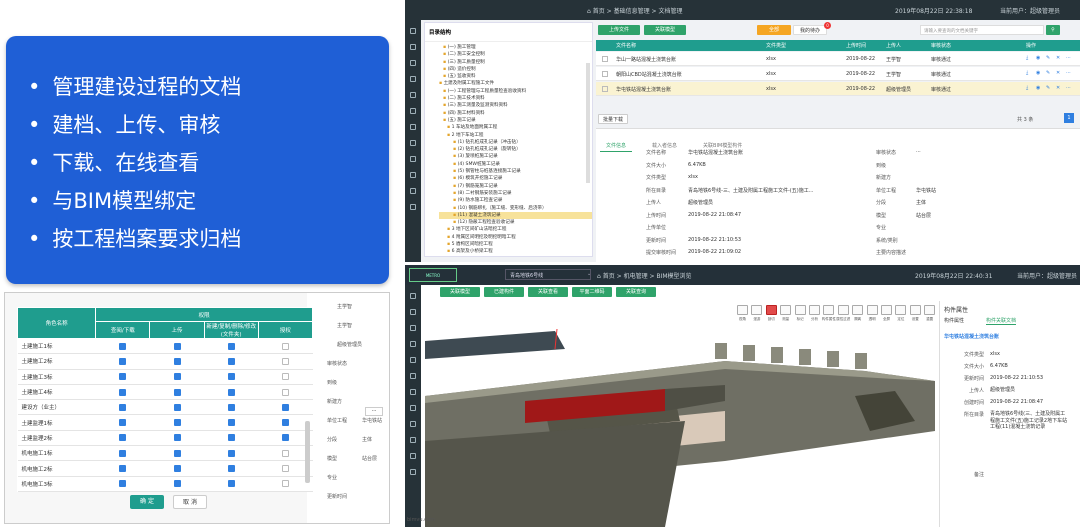 Image resolution: width=1080 pixels, height=527 pixels. What do you see at coordinates (515, 251) in the screenshot?
I see `tree-node: ▪ 6 高架及小桥梁工程` at bounding box center [515, 251].